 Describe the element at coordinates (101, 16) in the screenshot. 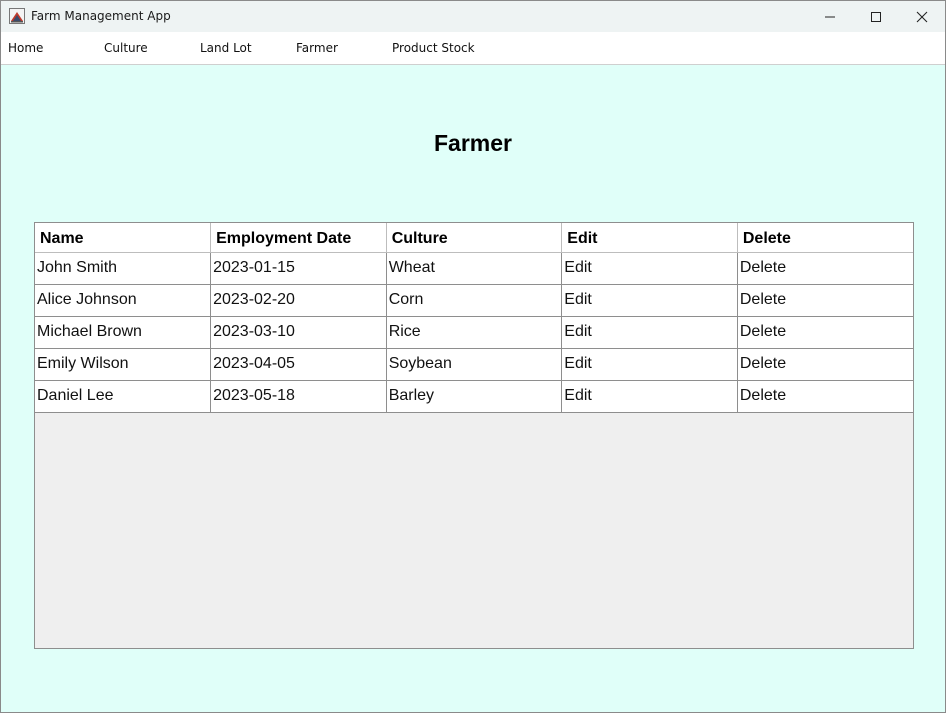

I see `window-title: Farm Management App` at that location.